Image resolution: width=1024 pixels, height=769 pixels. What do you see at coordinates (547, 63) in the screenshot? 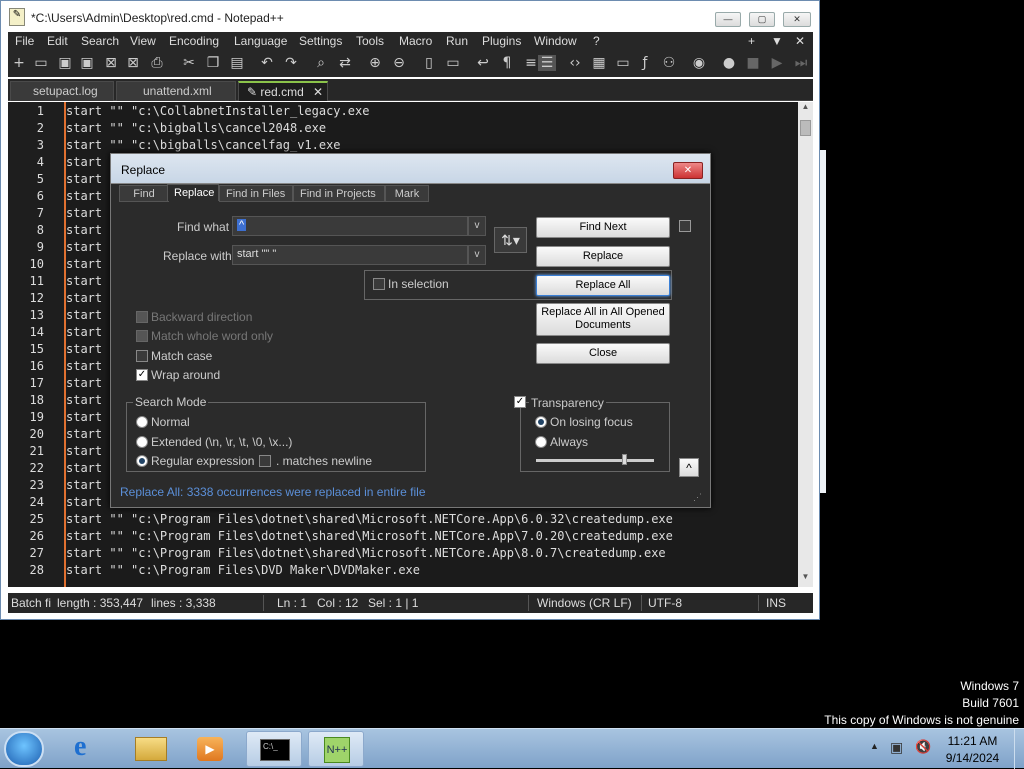
I see `doc-map-icon: ☰` at bounding box center [547, 63].